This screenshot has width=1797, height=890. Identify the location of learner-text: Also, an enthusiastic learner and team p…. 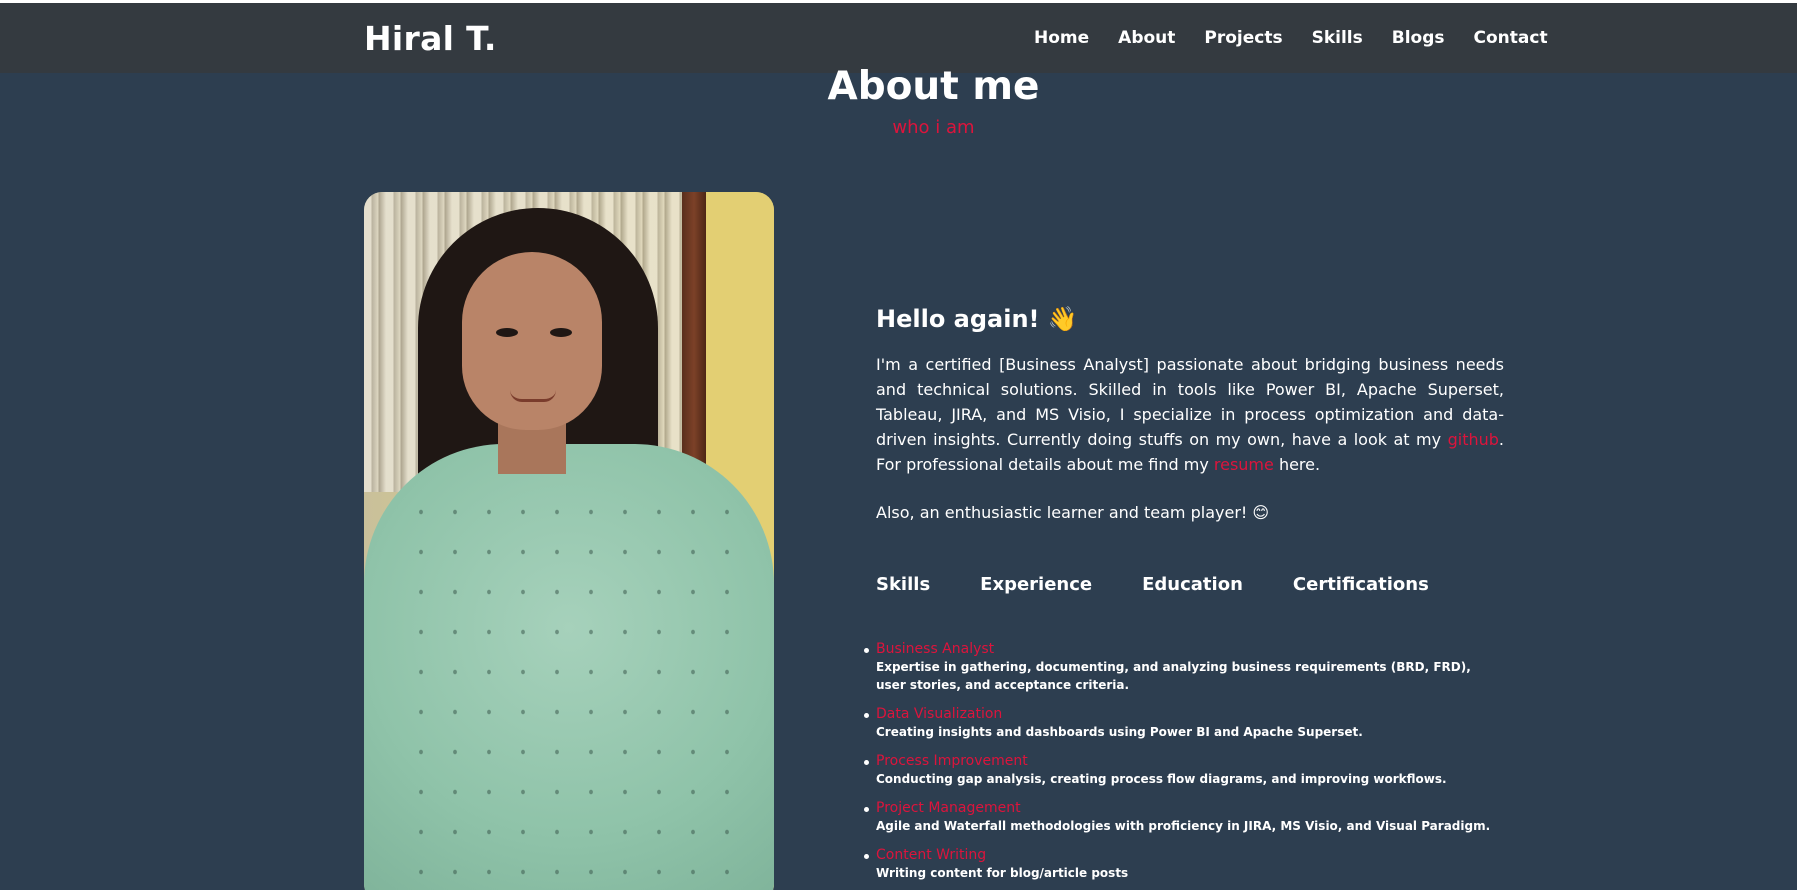
(1073, 512).